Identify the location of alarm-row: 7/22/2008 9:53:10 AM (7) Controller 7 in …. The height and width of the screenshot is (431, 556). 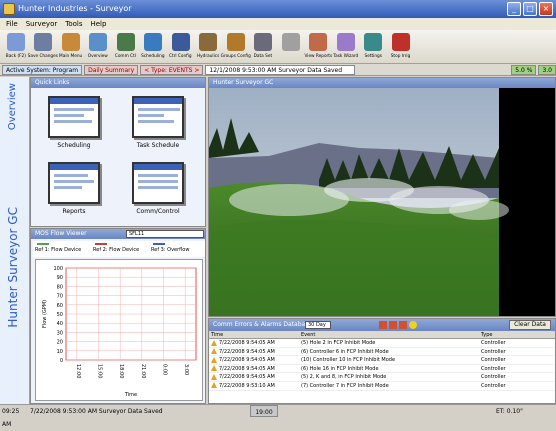
(382, 386).